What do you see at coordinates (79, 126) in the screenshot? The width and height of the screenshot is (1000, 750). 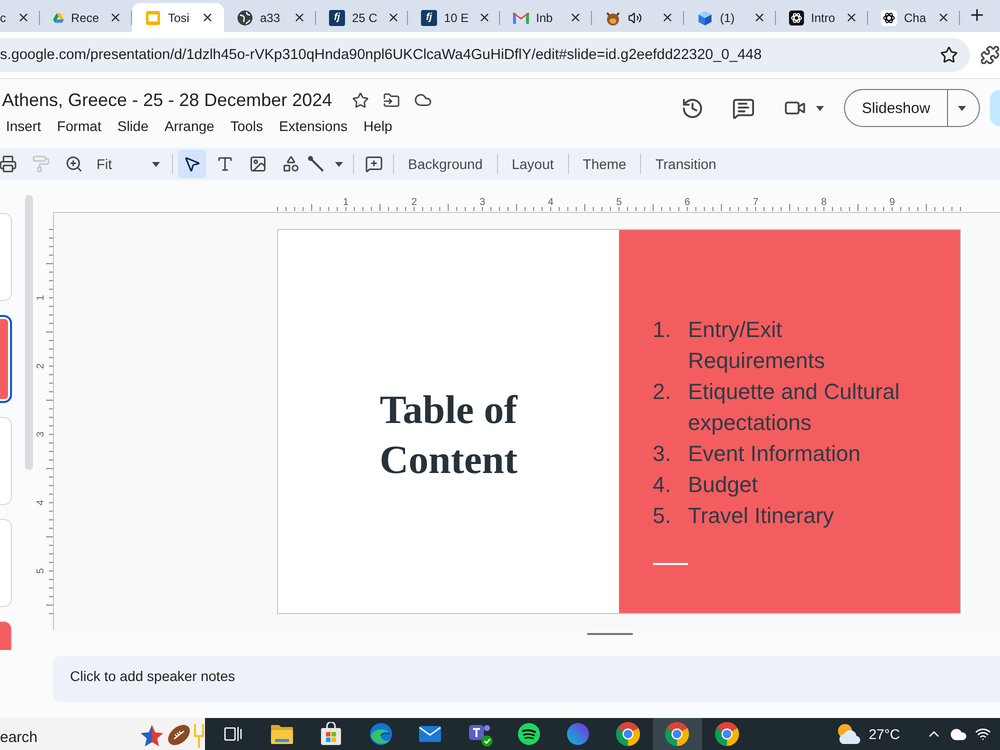 I see `menu-item: Format` at bounding box center [79, 126].